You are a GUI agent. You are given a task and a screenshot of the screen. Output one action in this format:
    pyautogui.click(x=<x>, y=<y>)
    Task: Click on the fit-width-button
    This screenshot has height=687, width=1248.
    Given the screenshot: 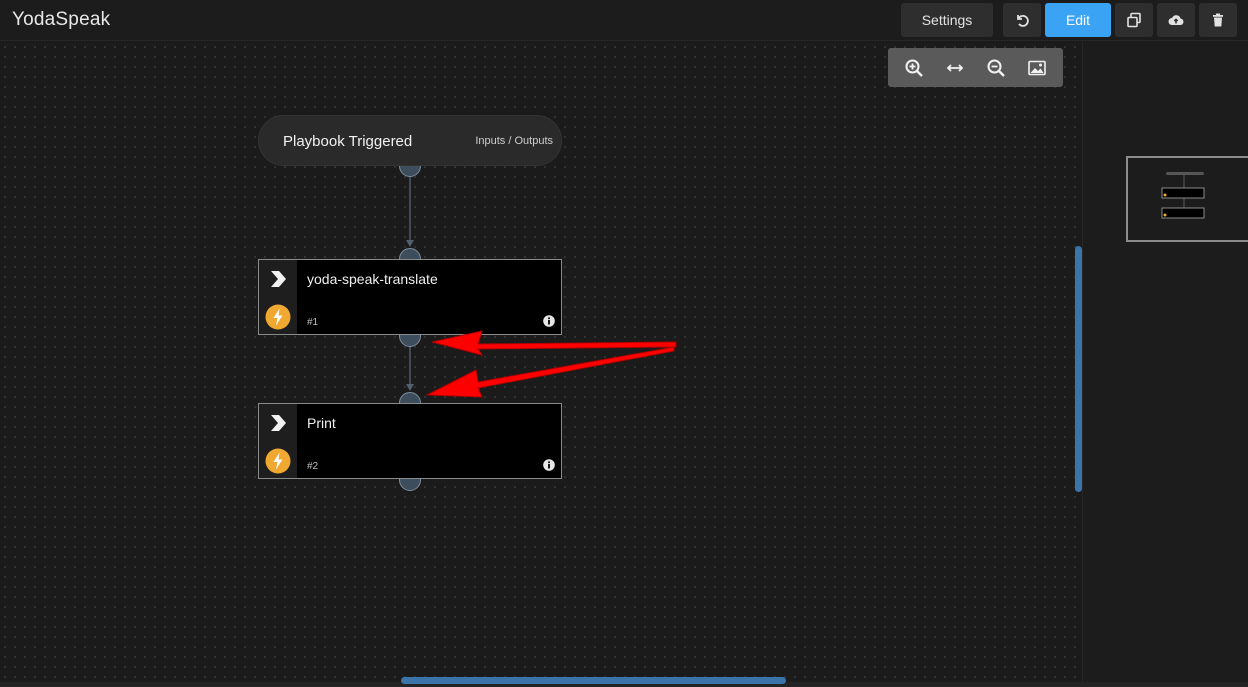 What is the action you would take?
    pyautogui.click(x=955, y=68)
    